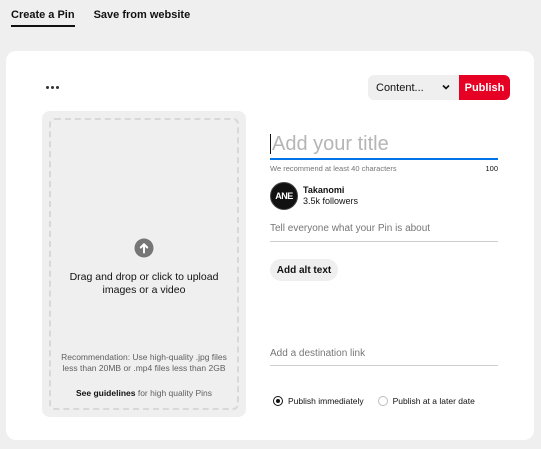  I want to click on add-alt-text-button: Add alt text, so click(304, 270).